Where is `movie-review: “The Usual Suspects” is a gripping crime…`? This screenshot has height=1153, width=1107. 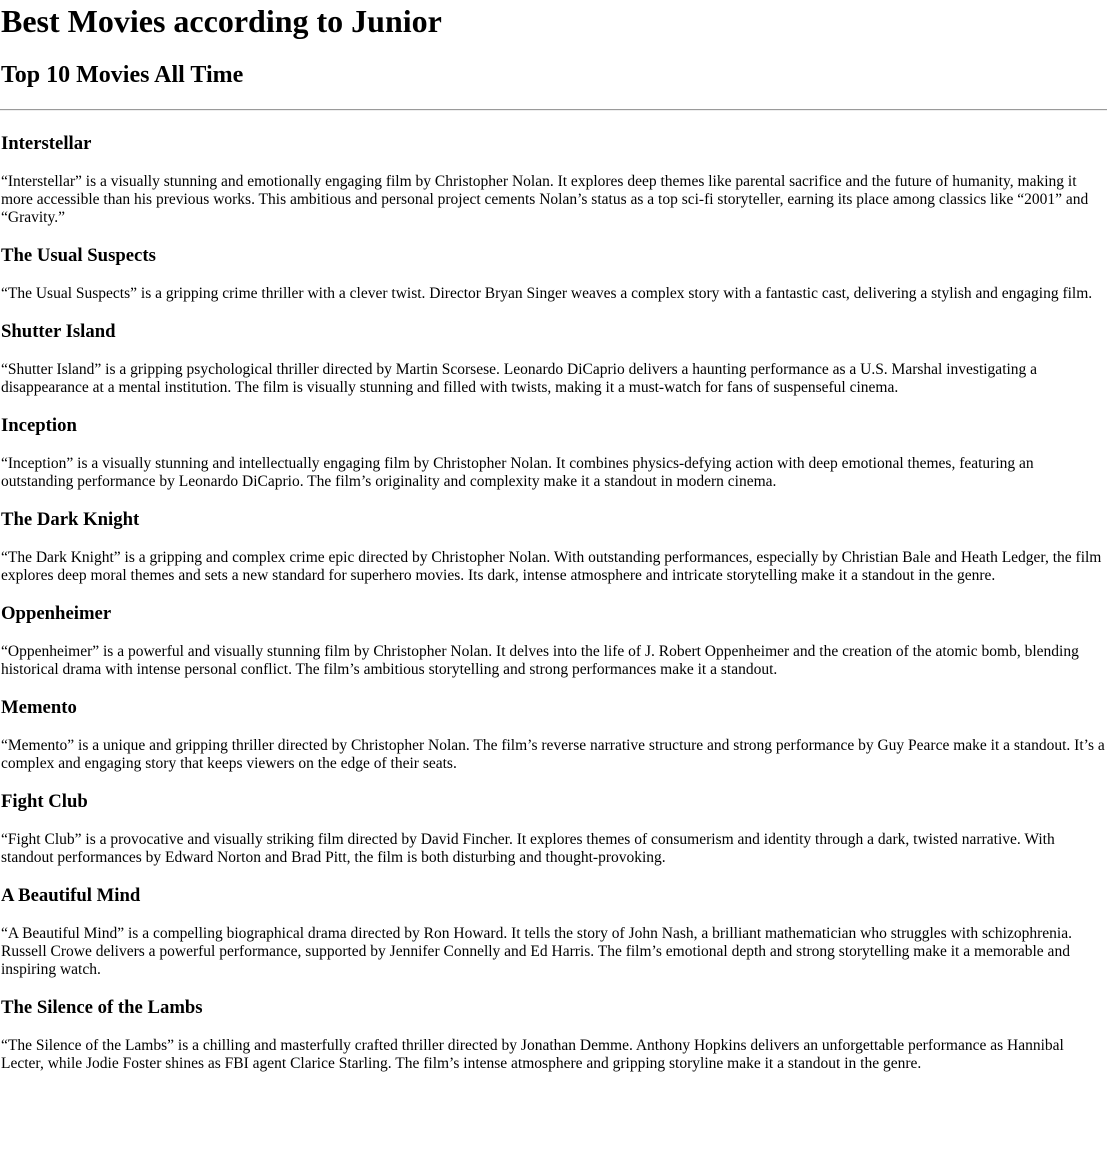 movie-review: “The Usual Suspects” is a gripping crime… is located at coordinates (547, 293).